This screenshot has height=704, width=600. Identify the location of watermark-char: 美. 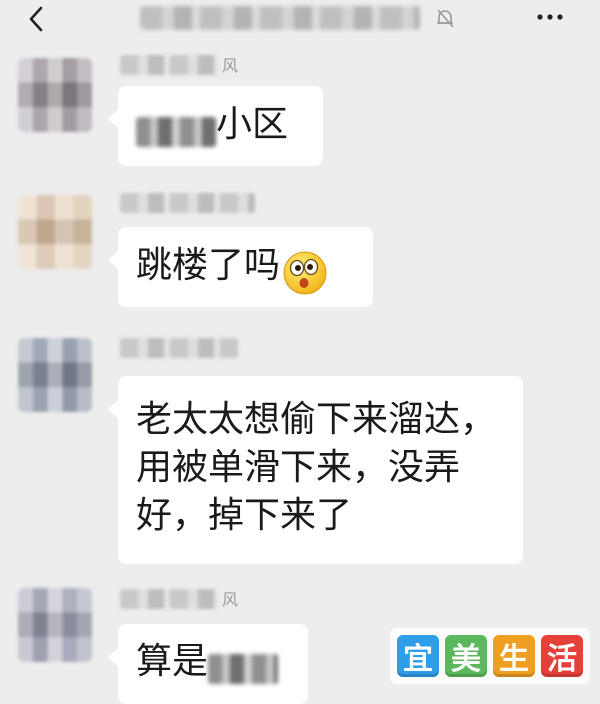
(466, 656).